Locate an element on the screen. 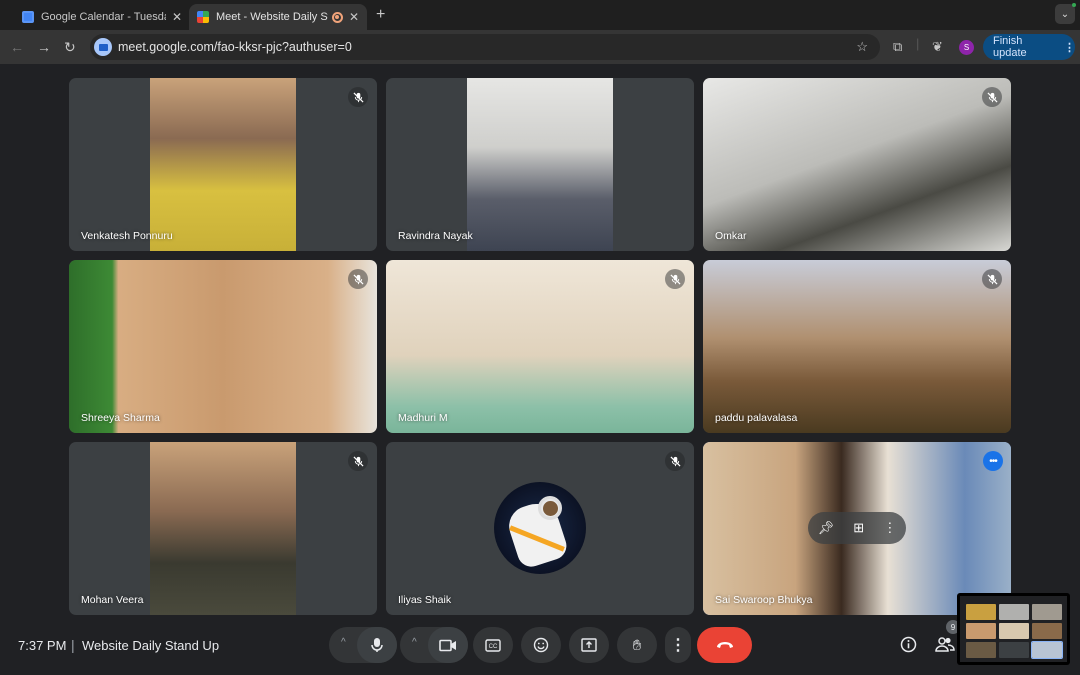 The width and height of the screenshot is (1080, 675). participant-name: Iliyas Shaik is located at coordinates (425, 600).